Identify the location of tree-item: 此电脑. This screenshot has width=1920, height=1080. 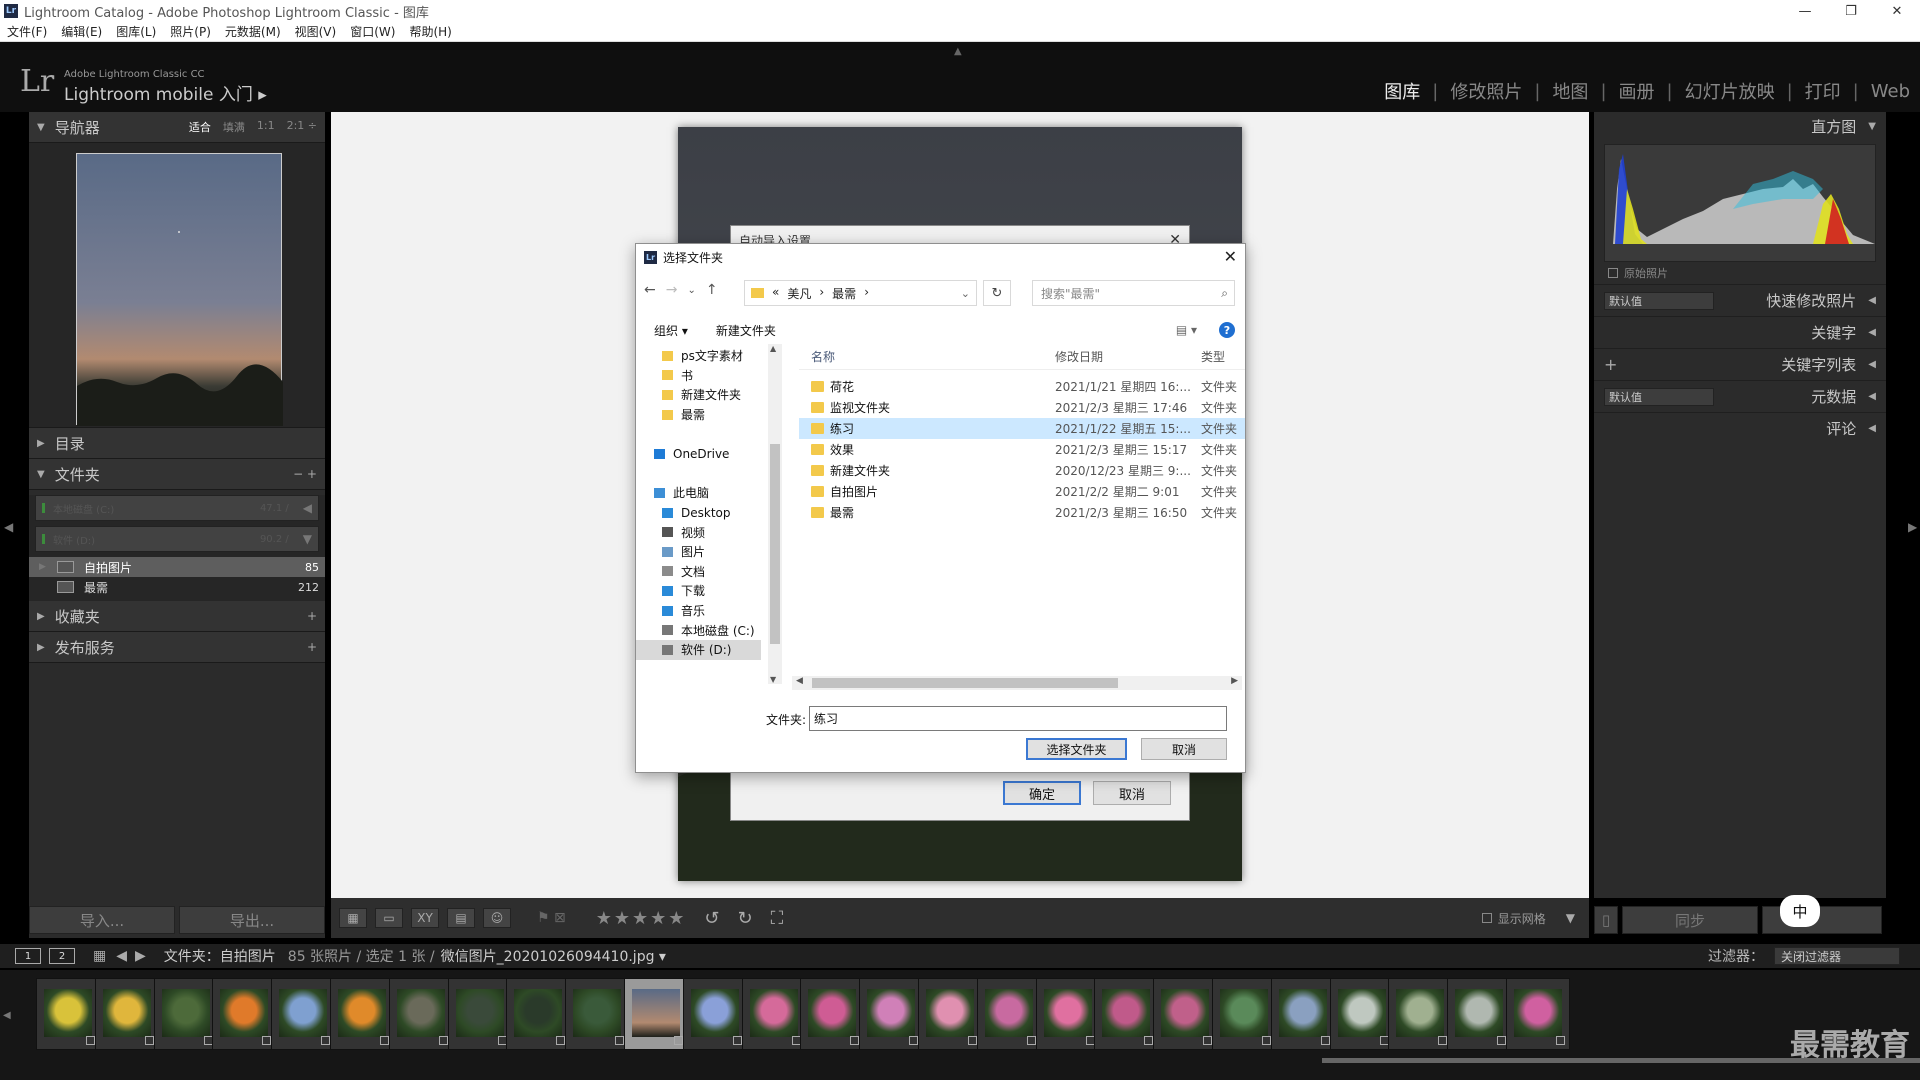
(698, 493).